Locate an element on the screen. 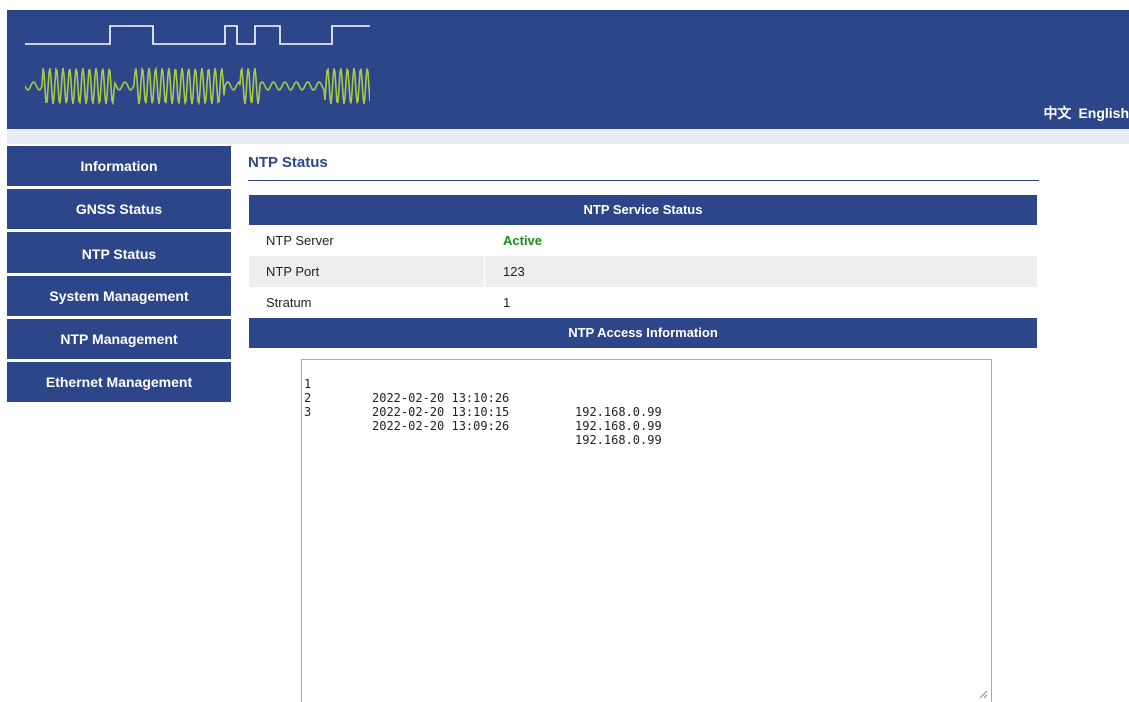  logo-waveform-icon is located at coordinates (197, 65).